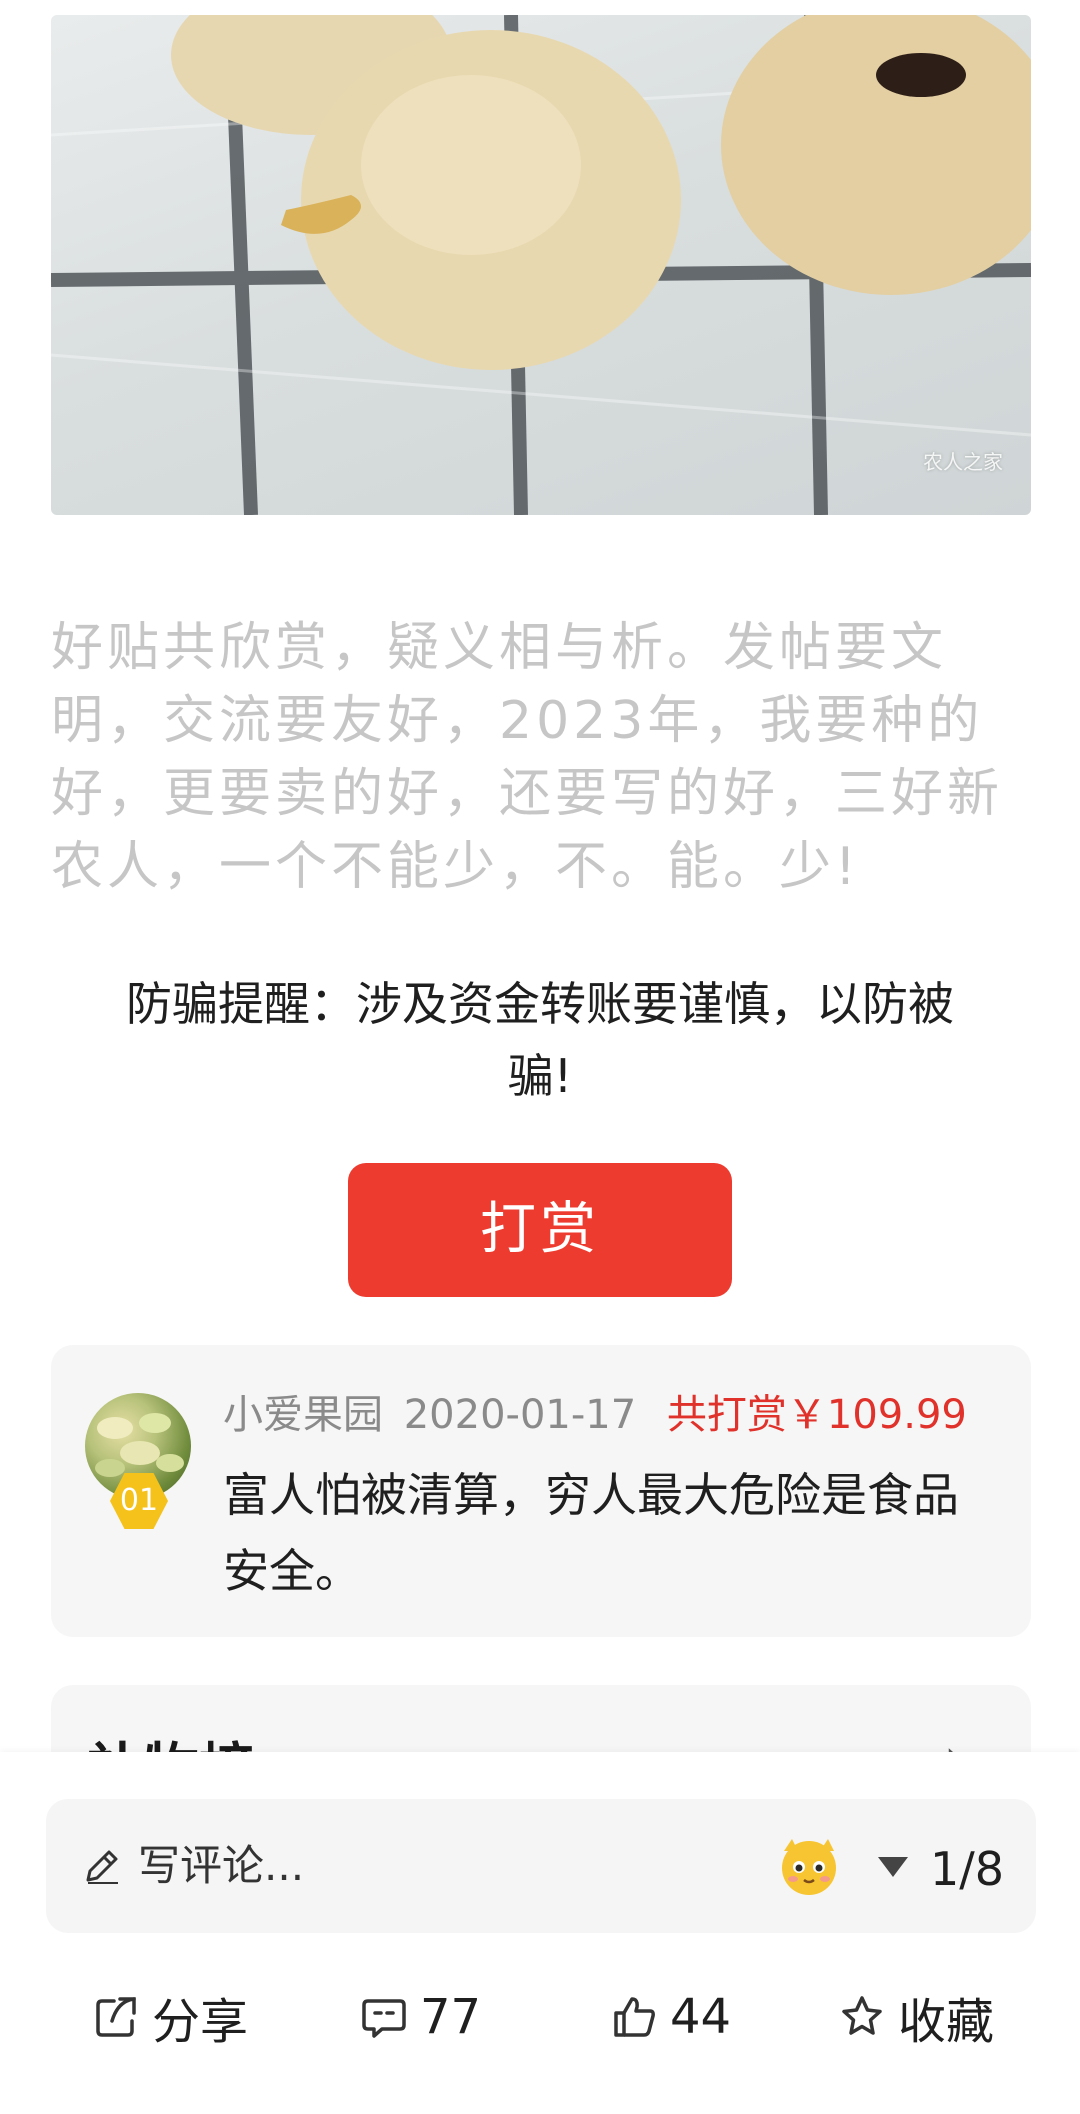  I want to click on page-indicator-text: 1/8, so click(967, 1869).